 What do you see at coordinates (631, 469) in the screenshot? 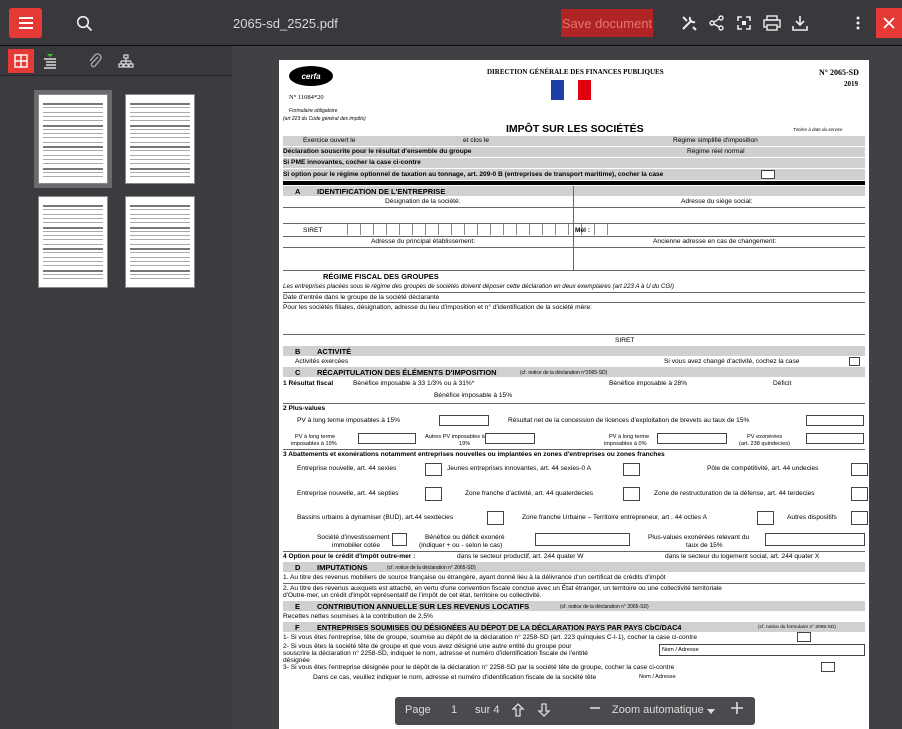
I see `jeunes-ent-box` at bounding box center [631, 469].